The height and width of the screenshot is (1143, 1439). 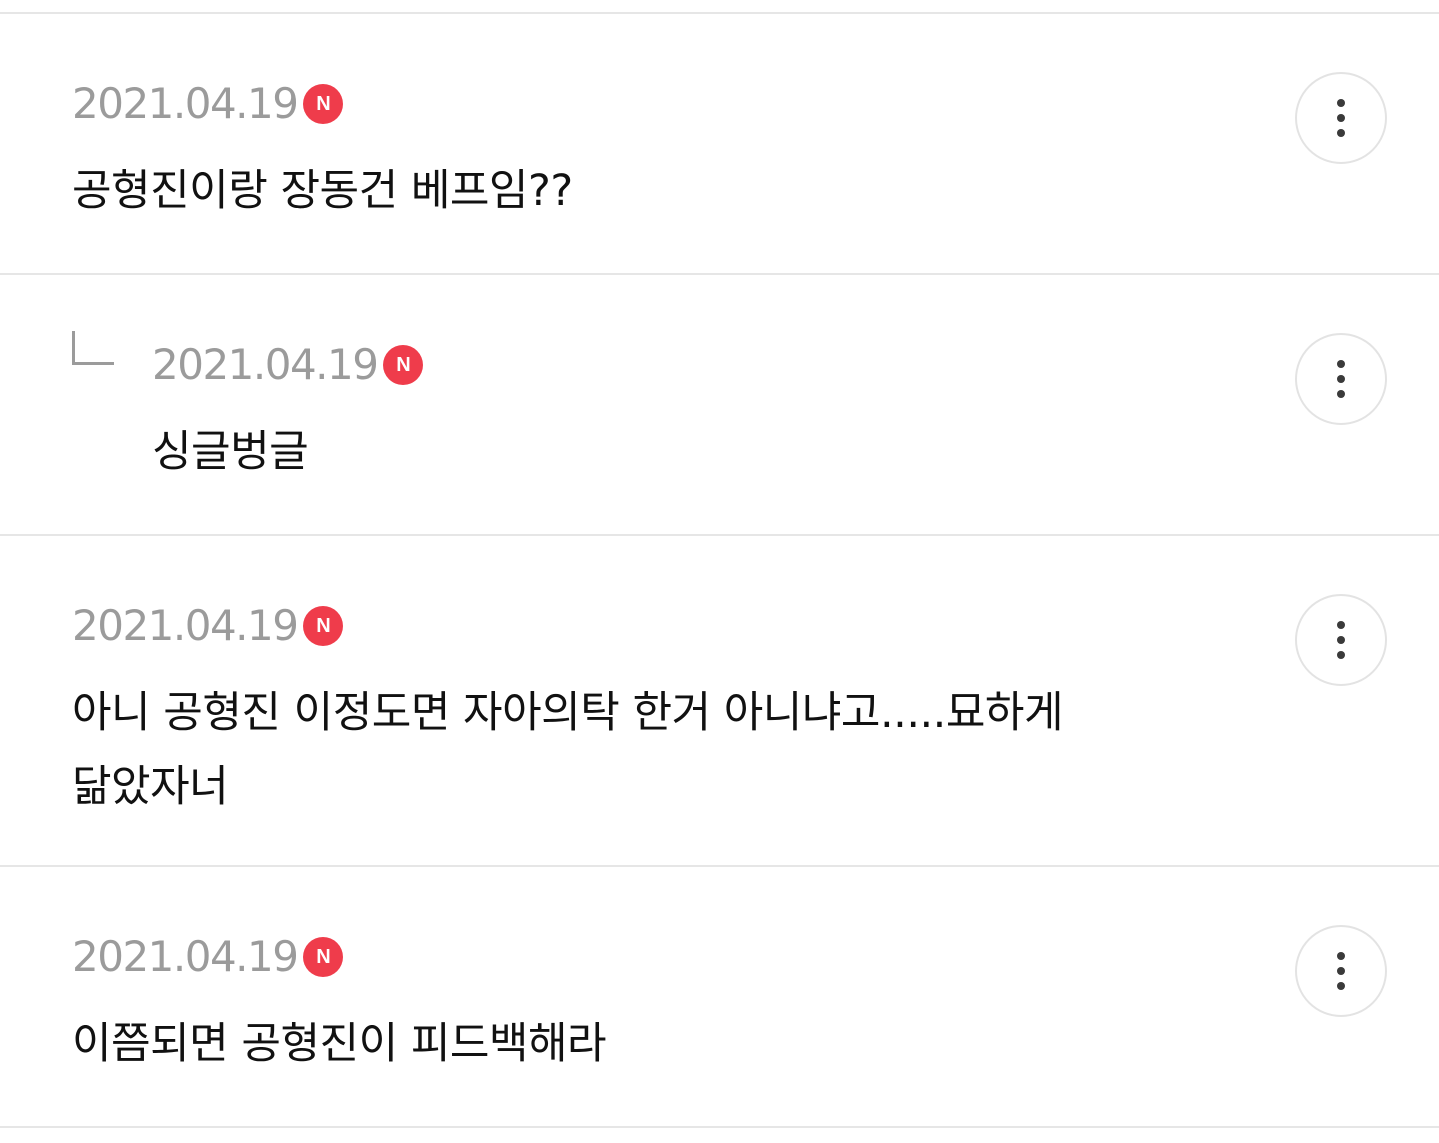 I want to click on comment-text: 싱글벙글, so click(x=230, y=452).